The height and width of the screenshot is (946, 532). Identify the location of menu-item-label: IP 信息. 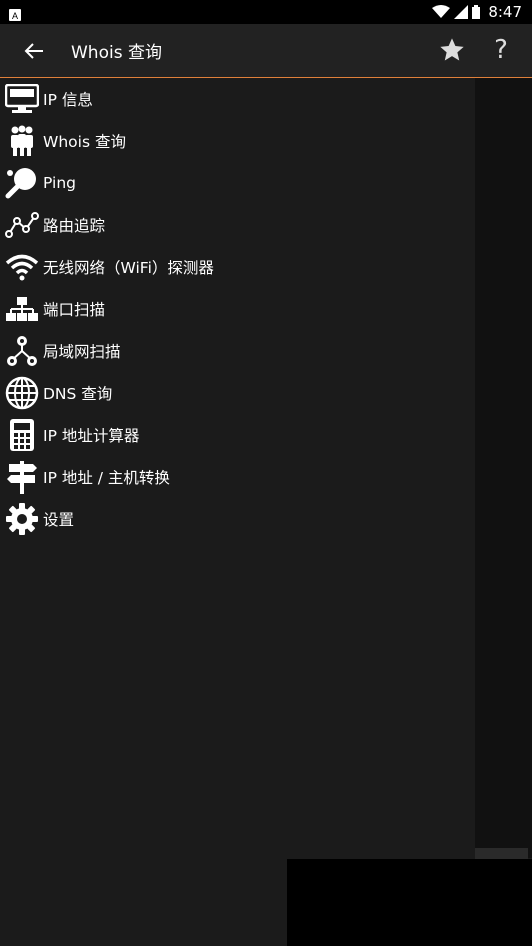
(68, 100).